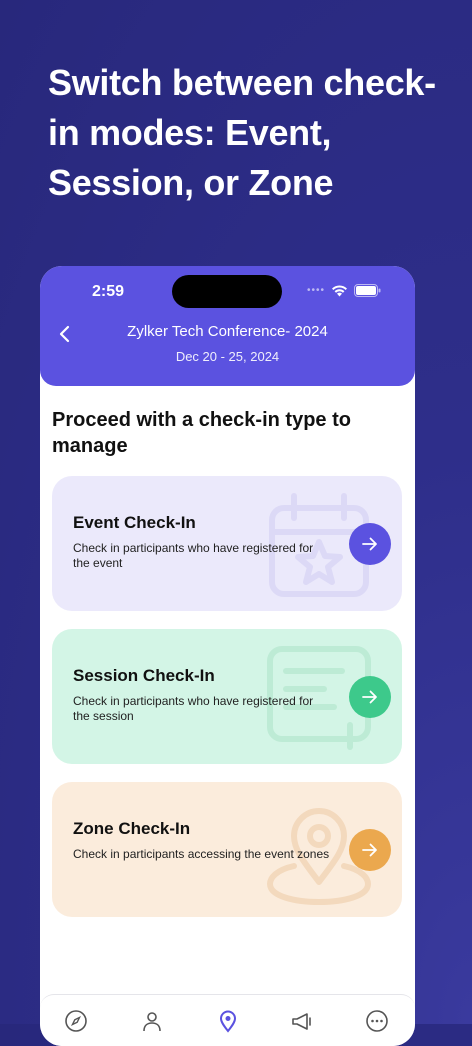 The height and width of the screenshot is (1046, 472). What do you see at coordinates (315, 290) in the screenshot?
I see `signal-icon: ••••` at bounding box center [315, 290].